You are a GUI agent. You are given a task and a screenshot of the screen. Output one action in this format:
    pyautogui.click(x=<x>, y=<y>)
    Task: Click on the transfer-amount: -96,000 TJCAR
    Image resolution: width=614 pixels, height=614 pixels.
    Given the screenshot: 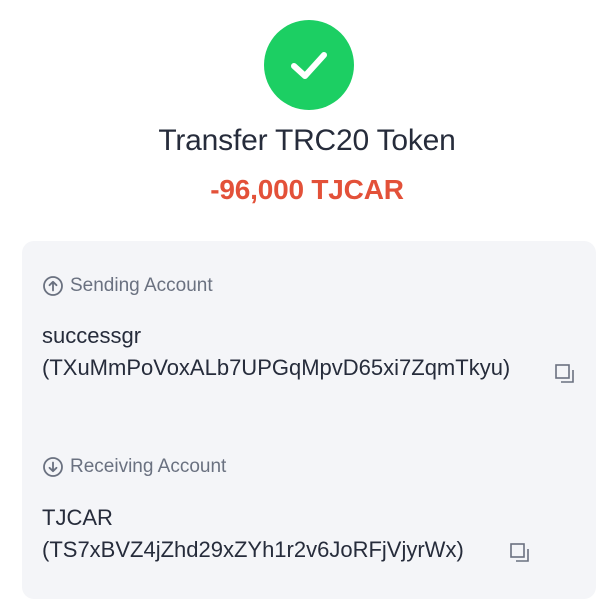 What is the action you would take?
    pyautogui.click(x=307, y=189)
    